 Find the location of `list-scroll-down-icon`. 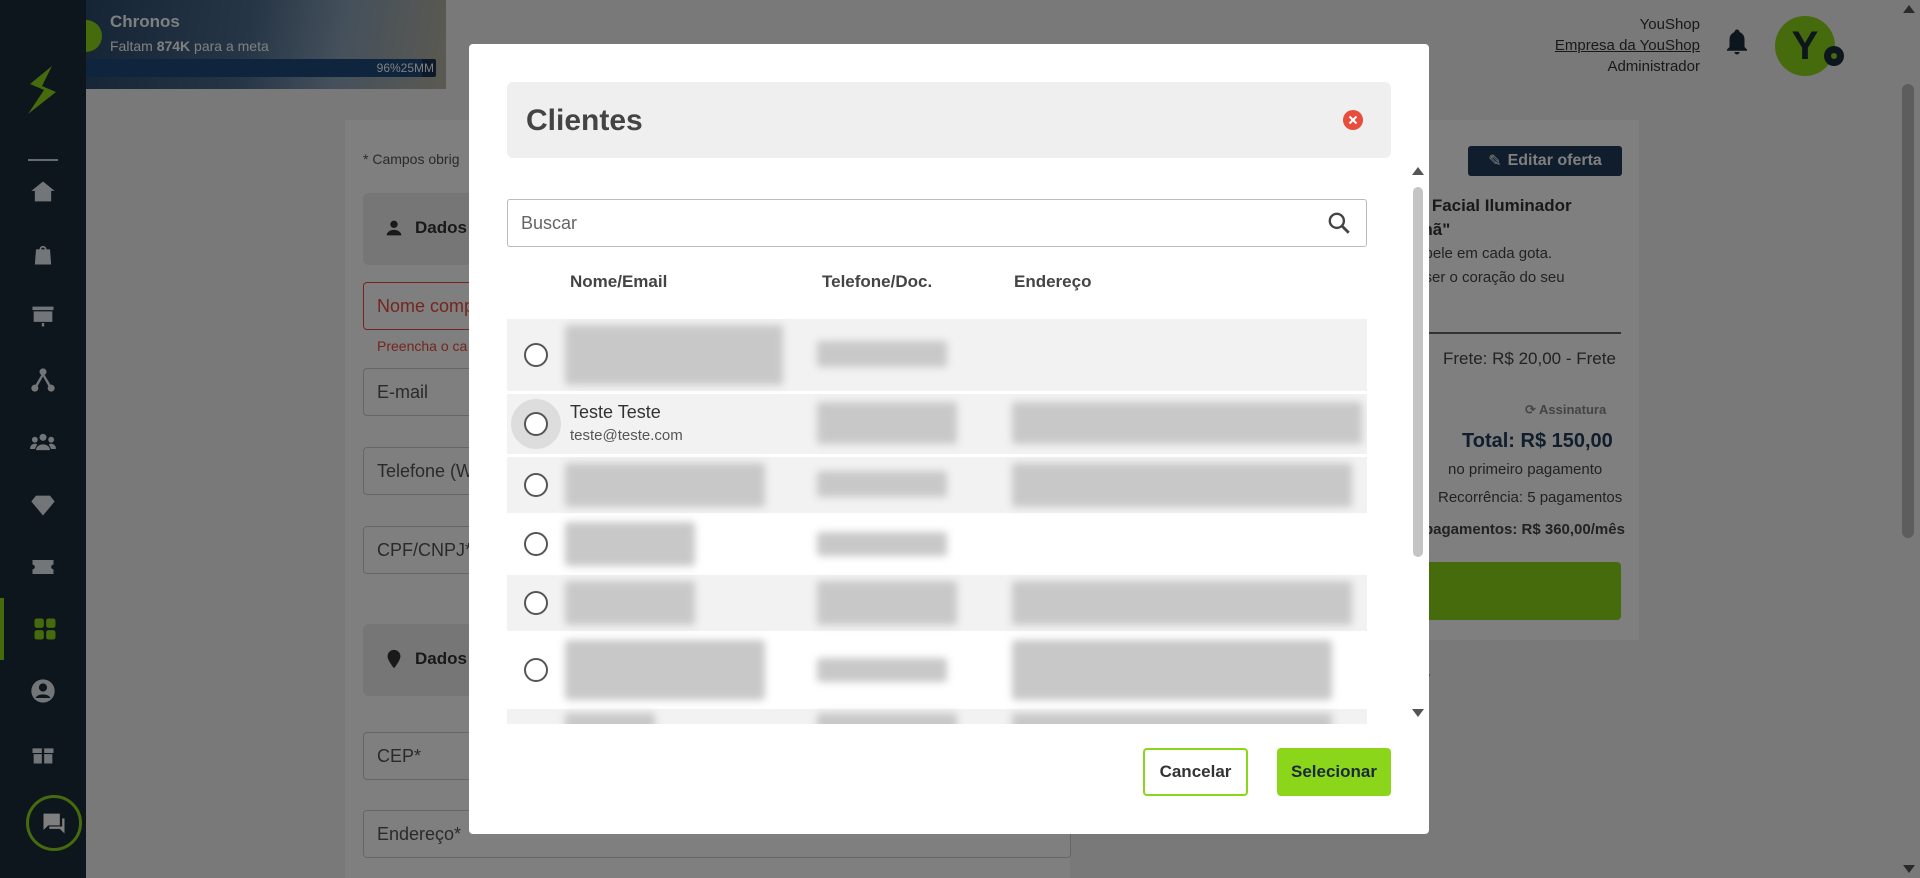

list-scroll-down-icon is located at coordinates (1418, 713).